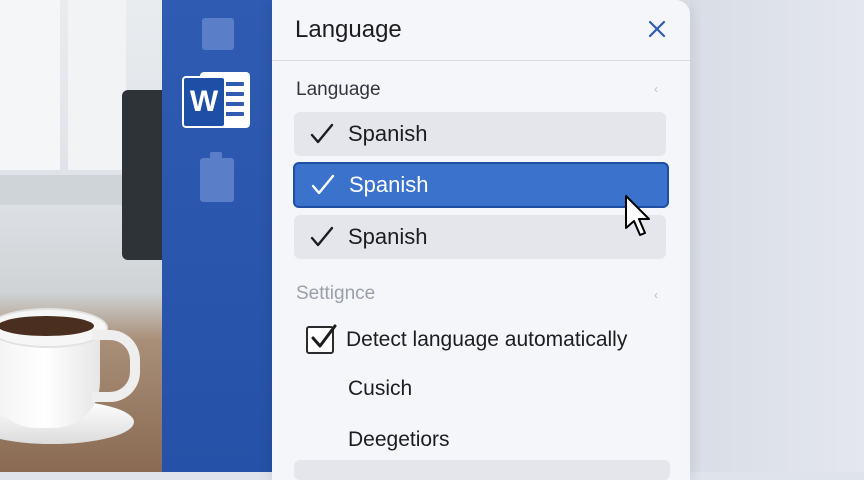  I want to click on close-button, so click(657, 29).